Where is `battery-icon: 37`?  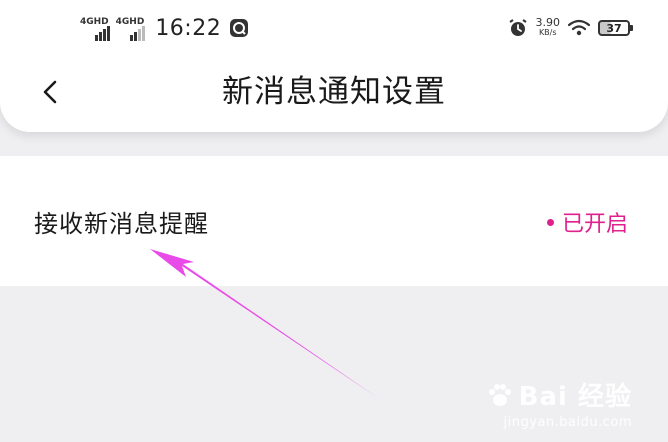 battery-icon: 37 is located at coordinates (615, 28).